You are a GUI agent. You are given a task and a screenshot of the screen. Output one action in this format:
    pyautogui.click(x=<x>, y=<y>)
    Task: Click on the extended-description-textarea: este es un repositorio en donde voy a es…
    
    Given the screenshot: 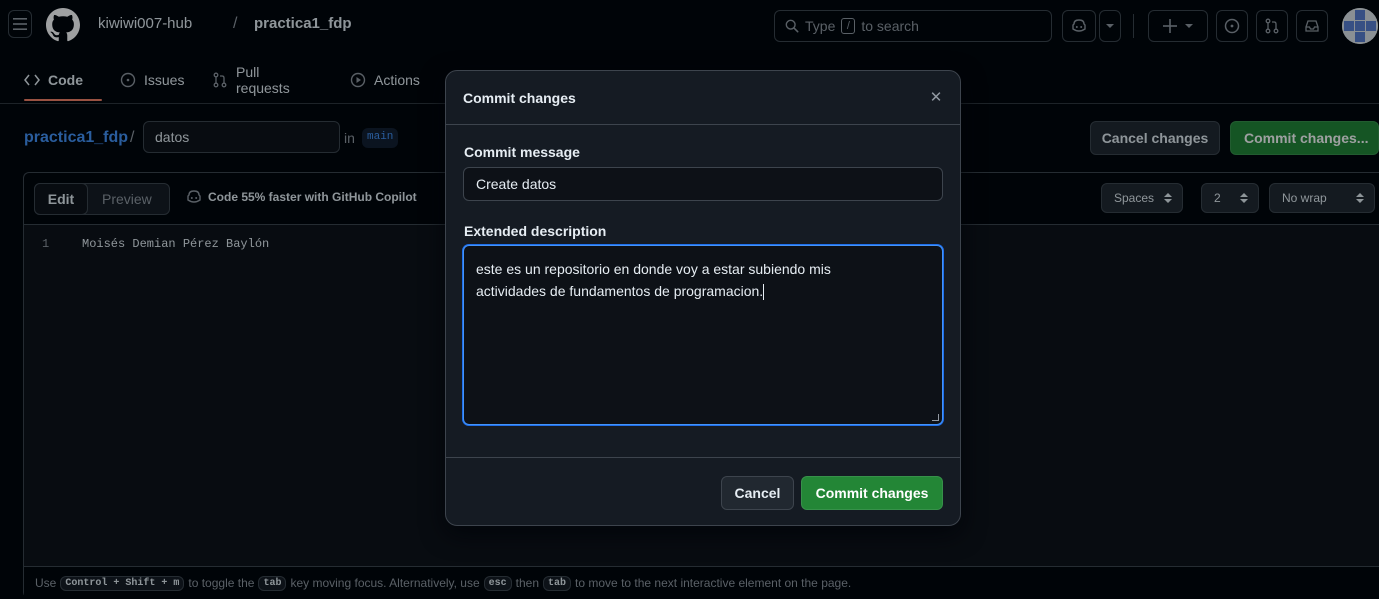 What is the action you would take?
    pyautogui.click(x=703, y=335)
    